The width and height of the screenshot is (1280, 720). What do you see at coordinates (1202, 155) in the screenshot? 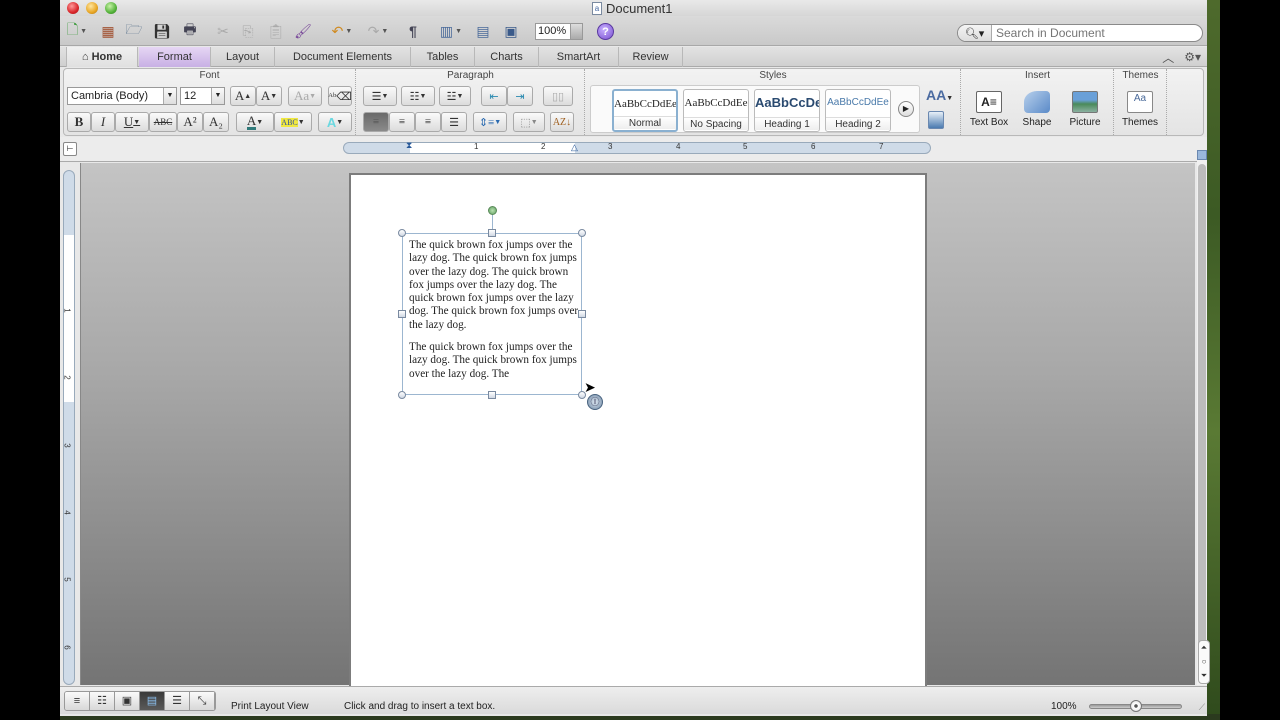
I see `split-view-handle` at bounding box center [1202, 155].